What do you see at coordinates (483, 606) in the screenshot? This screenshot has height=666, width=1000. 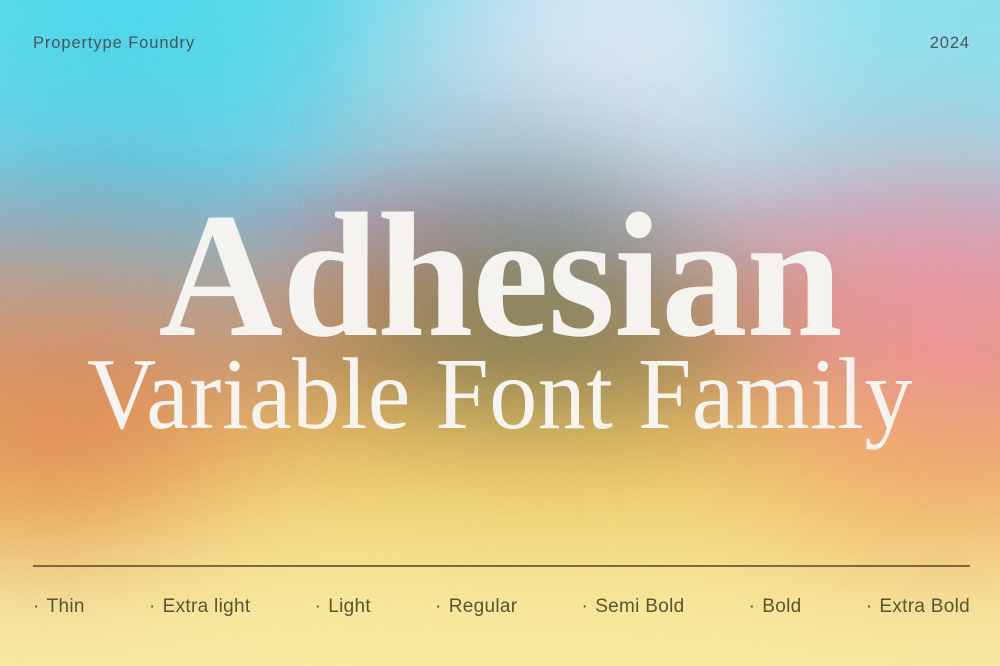 I see `weight-label: Regular` at bounding box center [483, 606].